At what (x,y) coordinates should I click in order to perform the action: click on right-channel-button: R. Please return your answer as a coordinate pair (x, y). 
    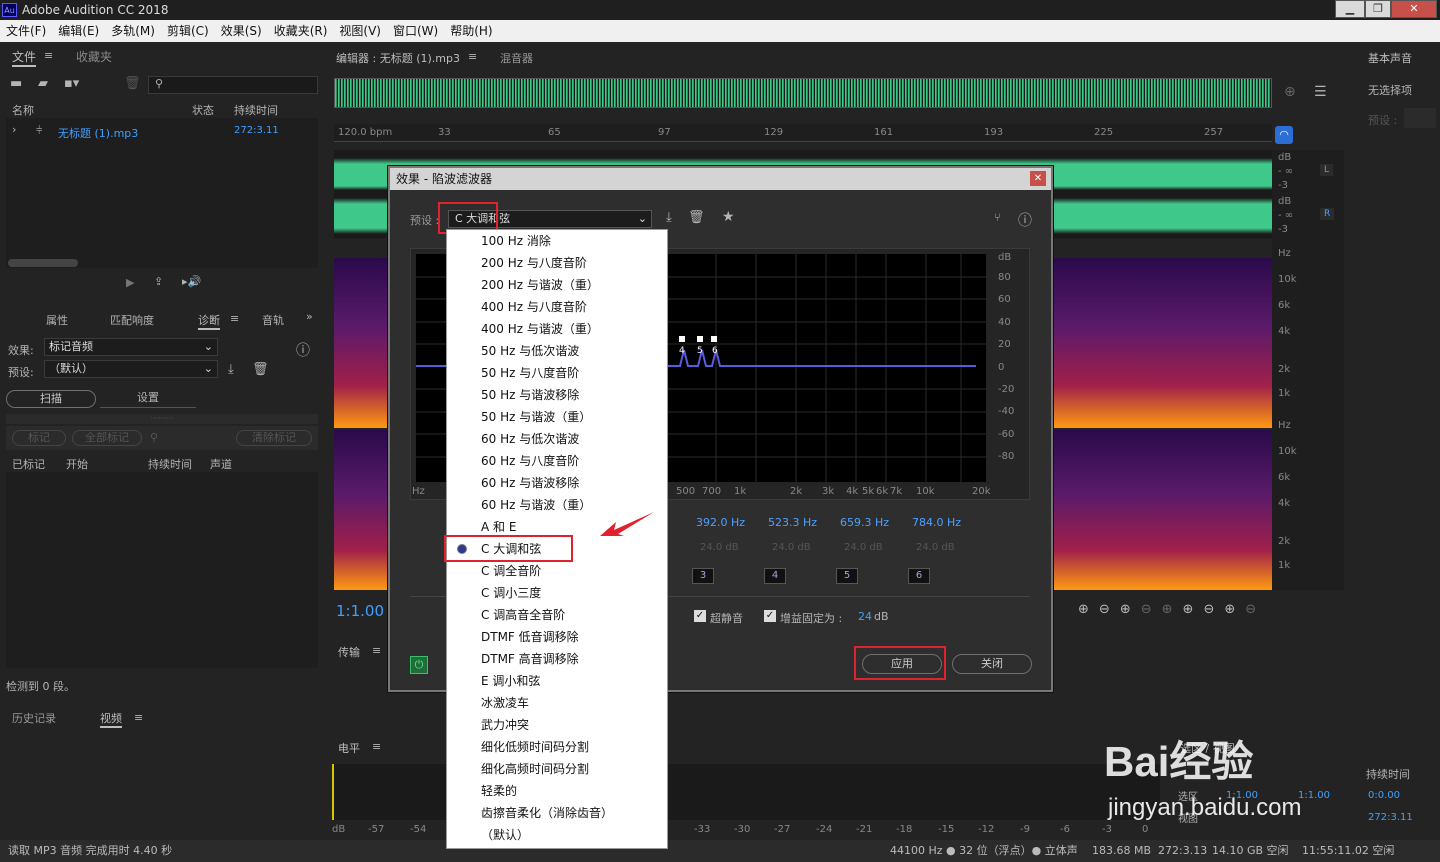
    Looking at the image, I should click on (1327, 214).